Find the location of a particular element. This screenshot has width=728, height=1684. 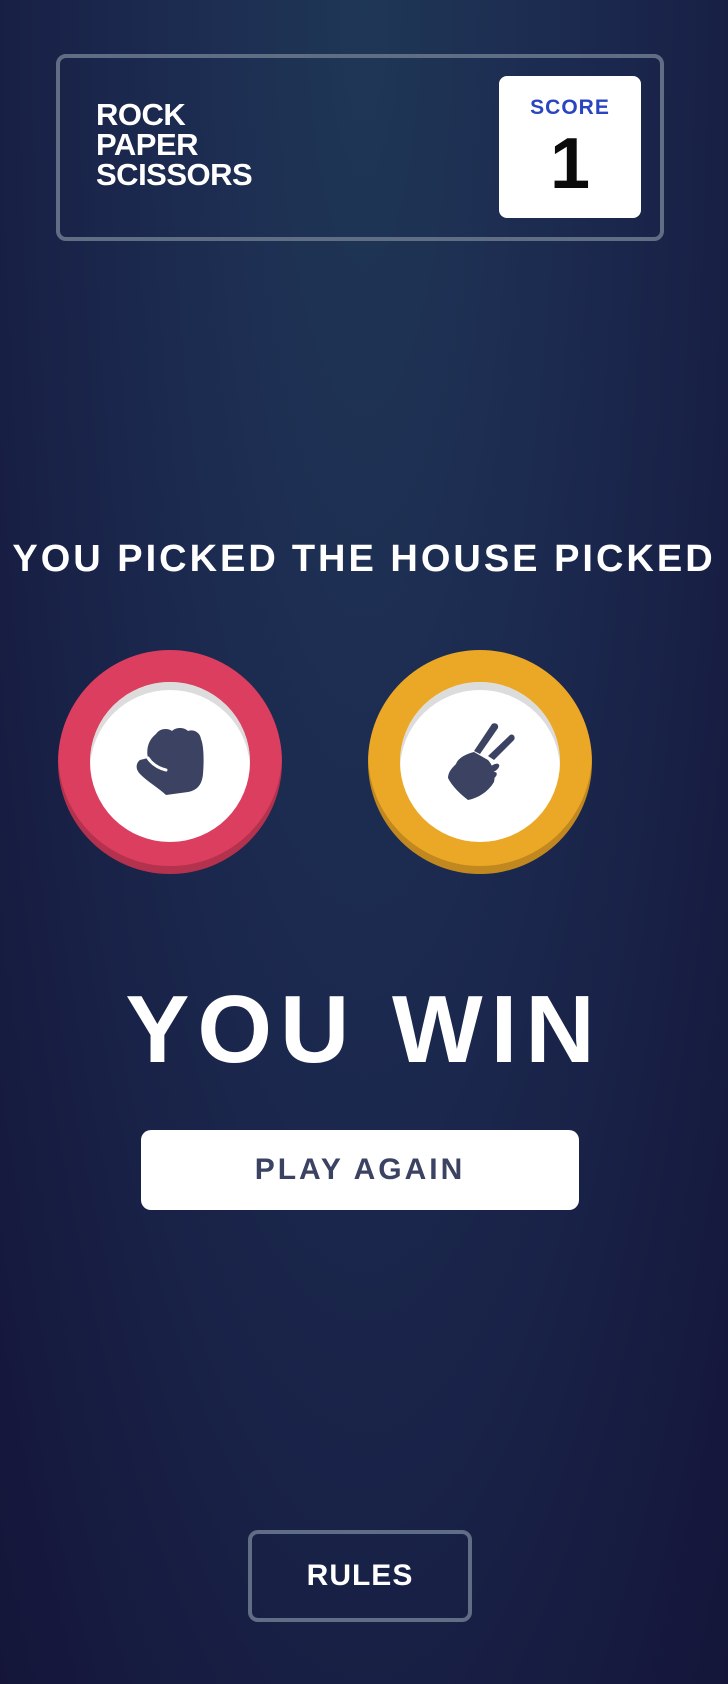

title-line-rock: ROCK is located at coordinates (141, 114).